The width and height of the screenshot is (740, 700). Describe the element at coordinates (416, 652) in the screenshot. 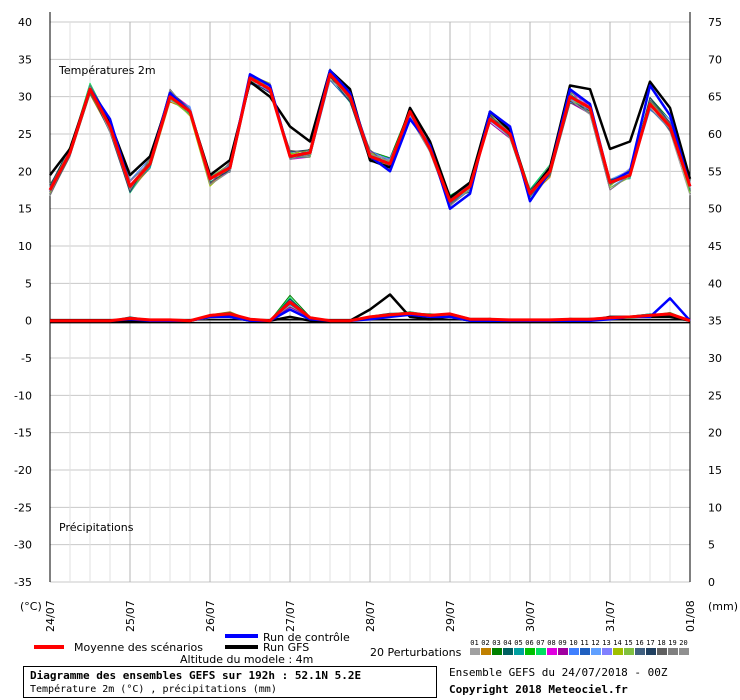

I see `legend-perturbations-label: 20 Perturbations` at that location.